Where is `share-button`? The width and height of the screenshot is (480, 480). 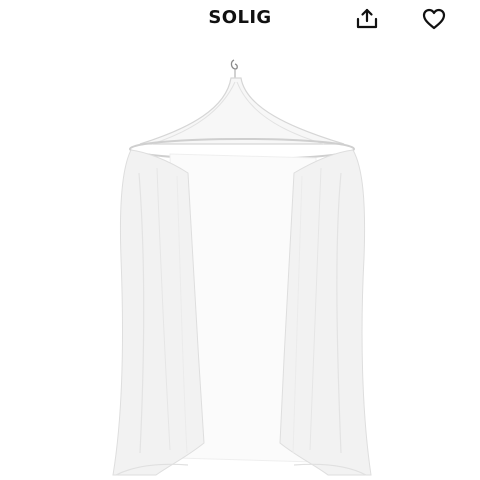
share-button is located at coordinates (367, 19).